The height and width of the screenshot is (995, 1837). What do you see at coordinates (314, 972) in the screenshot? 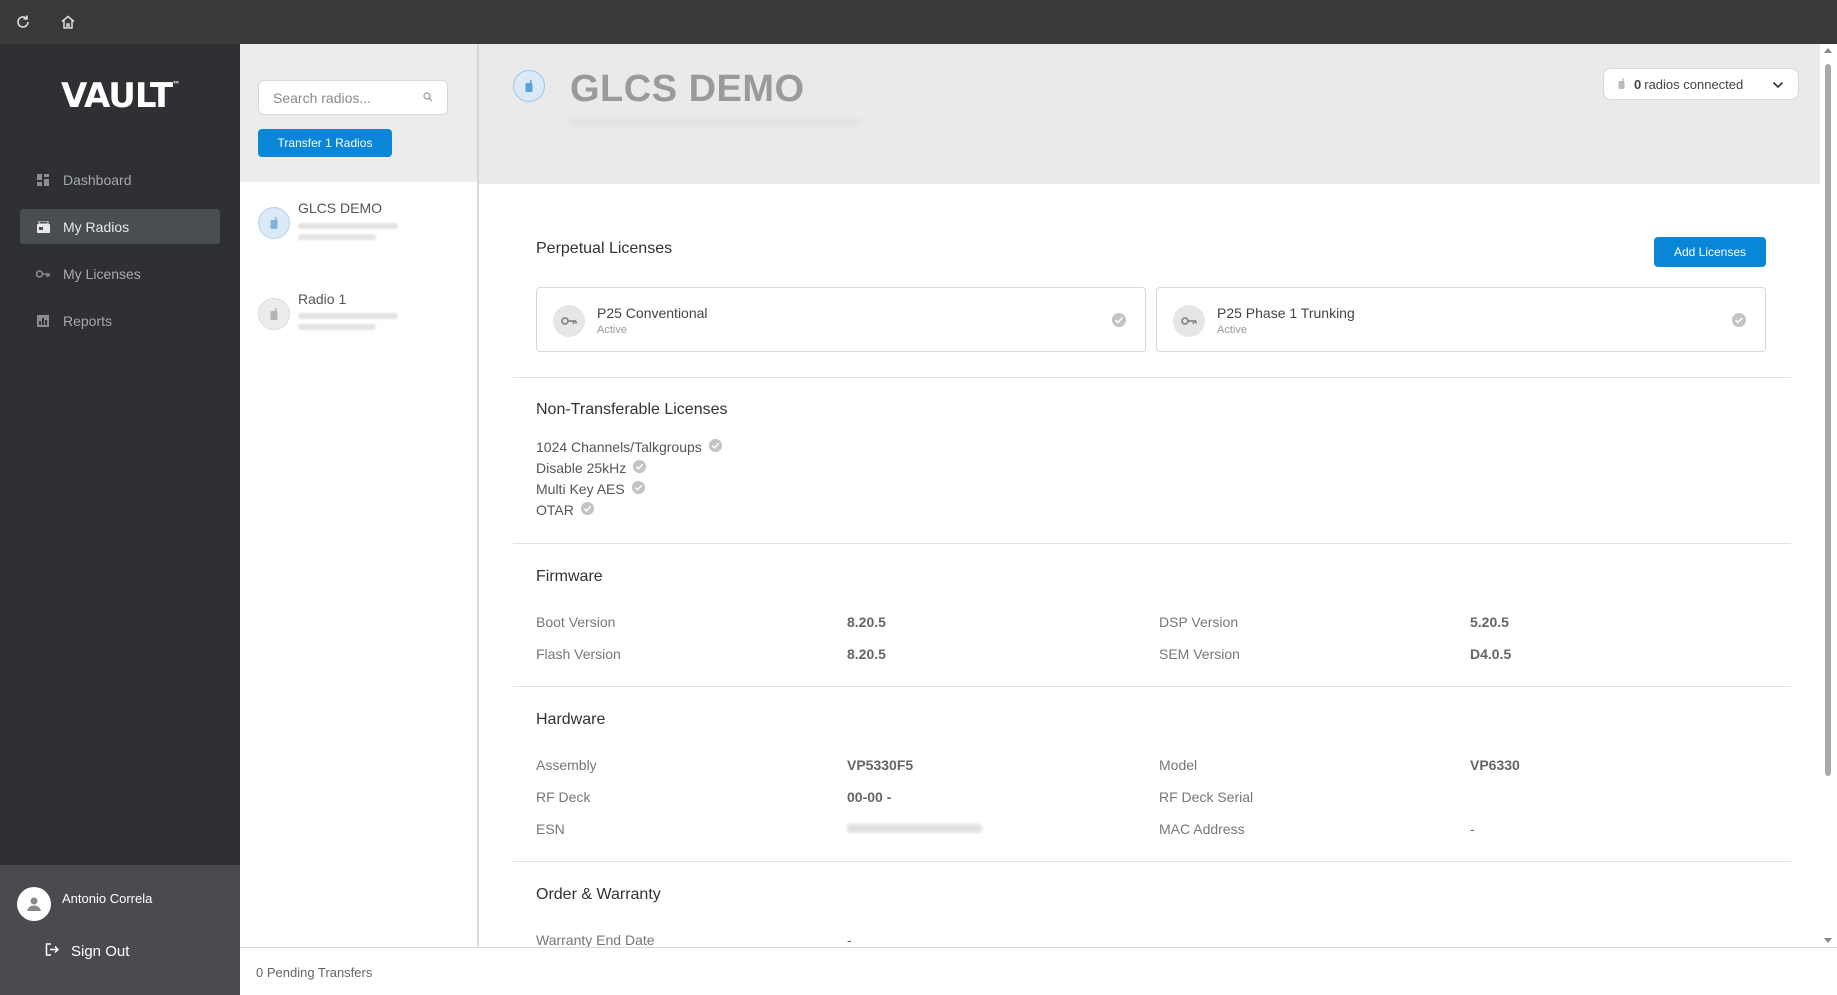
I see `pending-transfers: 0 Pending Transfers` at bounding box center [314, 972].